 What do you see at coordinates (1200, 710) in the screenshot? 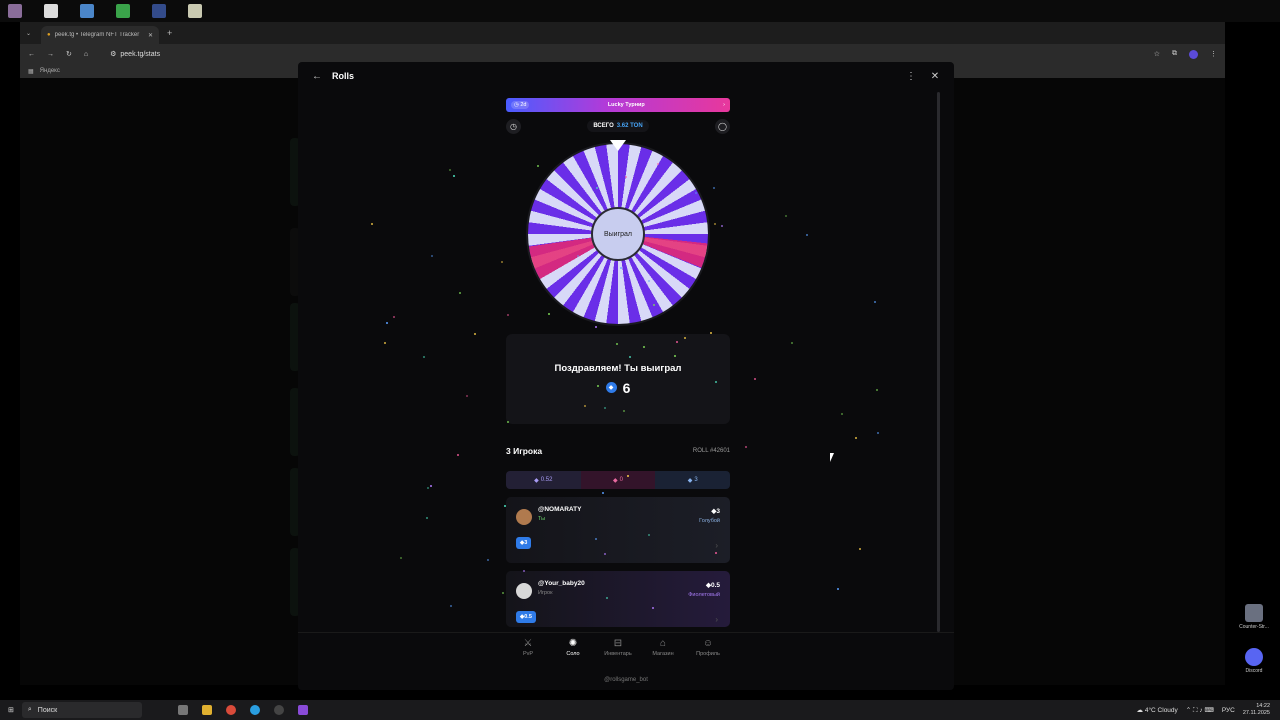
I see `tray-icons: ⌃ ⛶ ♪ ⌨` at bounding box center [1200, 710].